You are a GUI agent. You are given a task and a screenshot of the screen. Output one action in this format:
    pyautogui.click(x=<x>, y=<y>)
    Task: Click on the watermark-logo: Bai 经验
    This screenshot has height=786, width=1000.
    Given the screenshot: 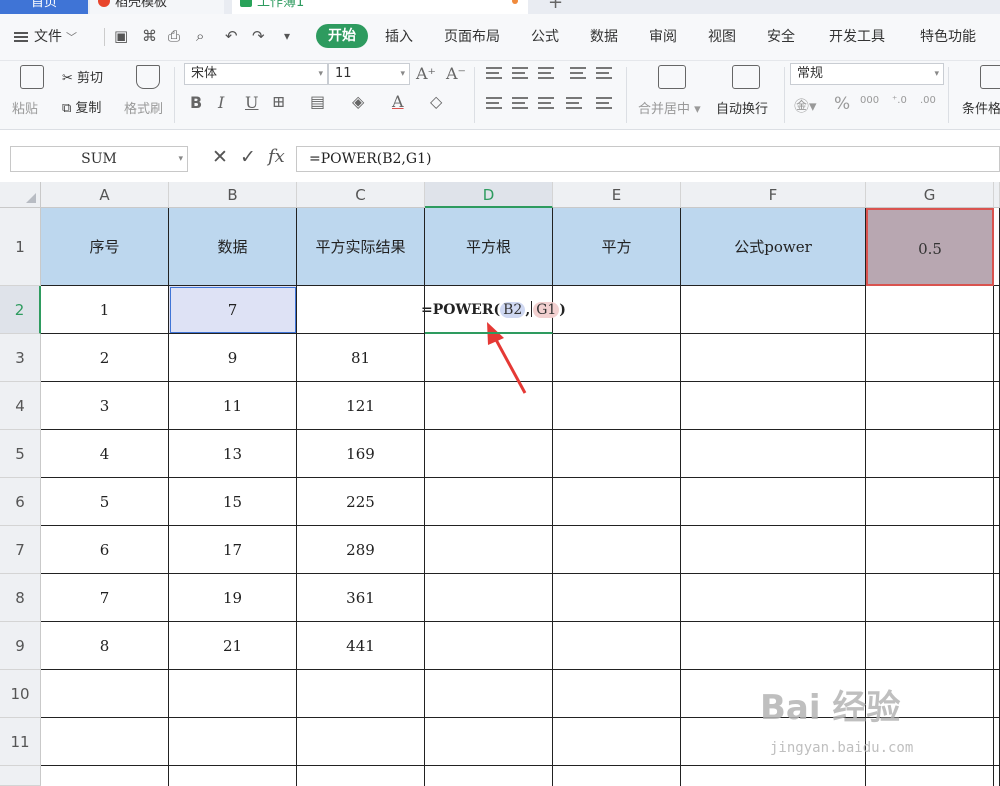 What is the action you would take?
    pyautogui.click(x=830, y=708)
    